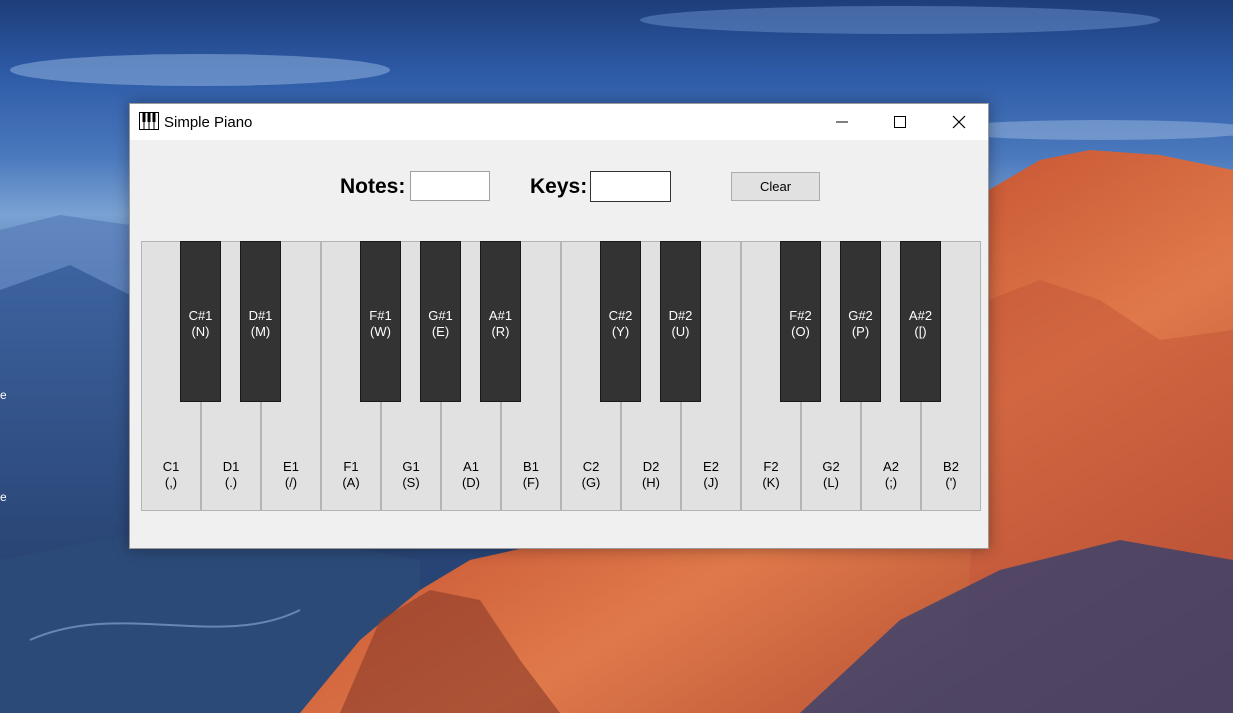 This screenshot has width=1233, height=713. I want to click on note-name: D#2, so click(680, 315).